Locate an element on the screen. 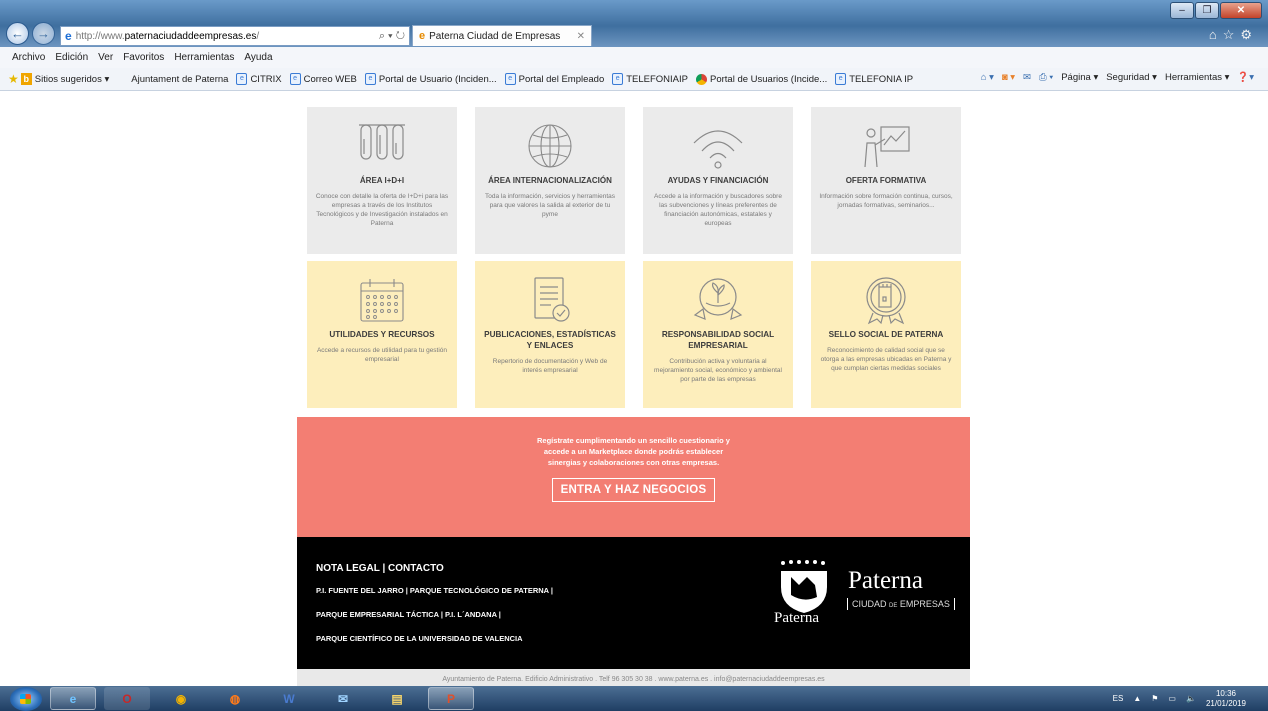 The image size is (1268, 711). security-menu: Seguridad ▾ is located at coordinates (1131, 77).